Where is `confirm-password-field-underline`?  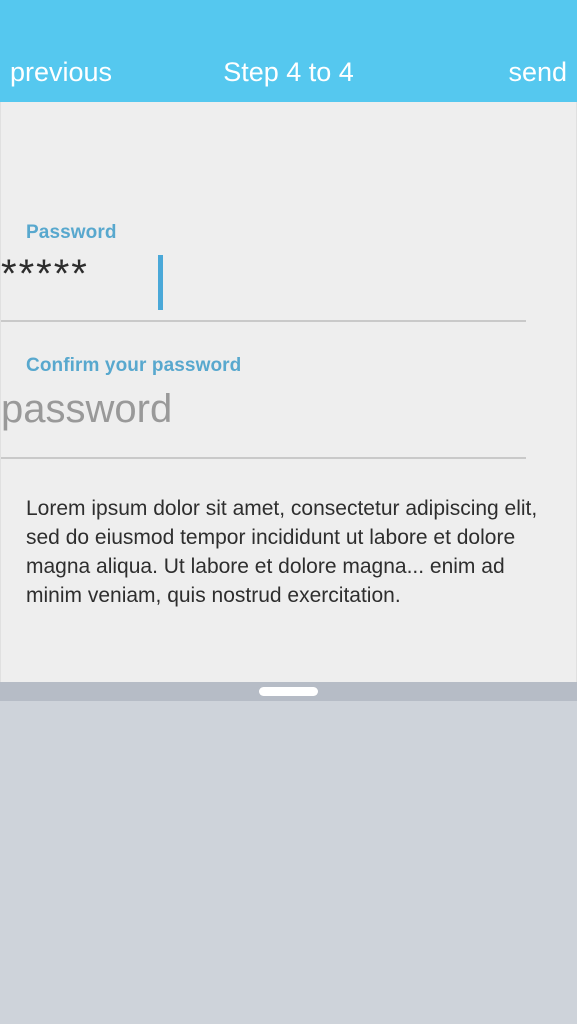
confirm-password-field-underline is located at coordinates (263, 458).